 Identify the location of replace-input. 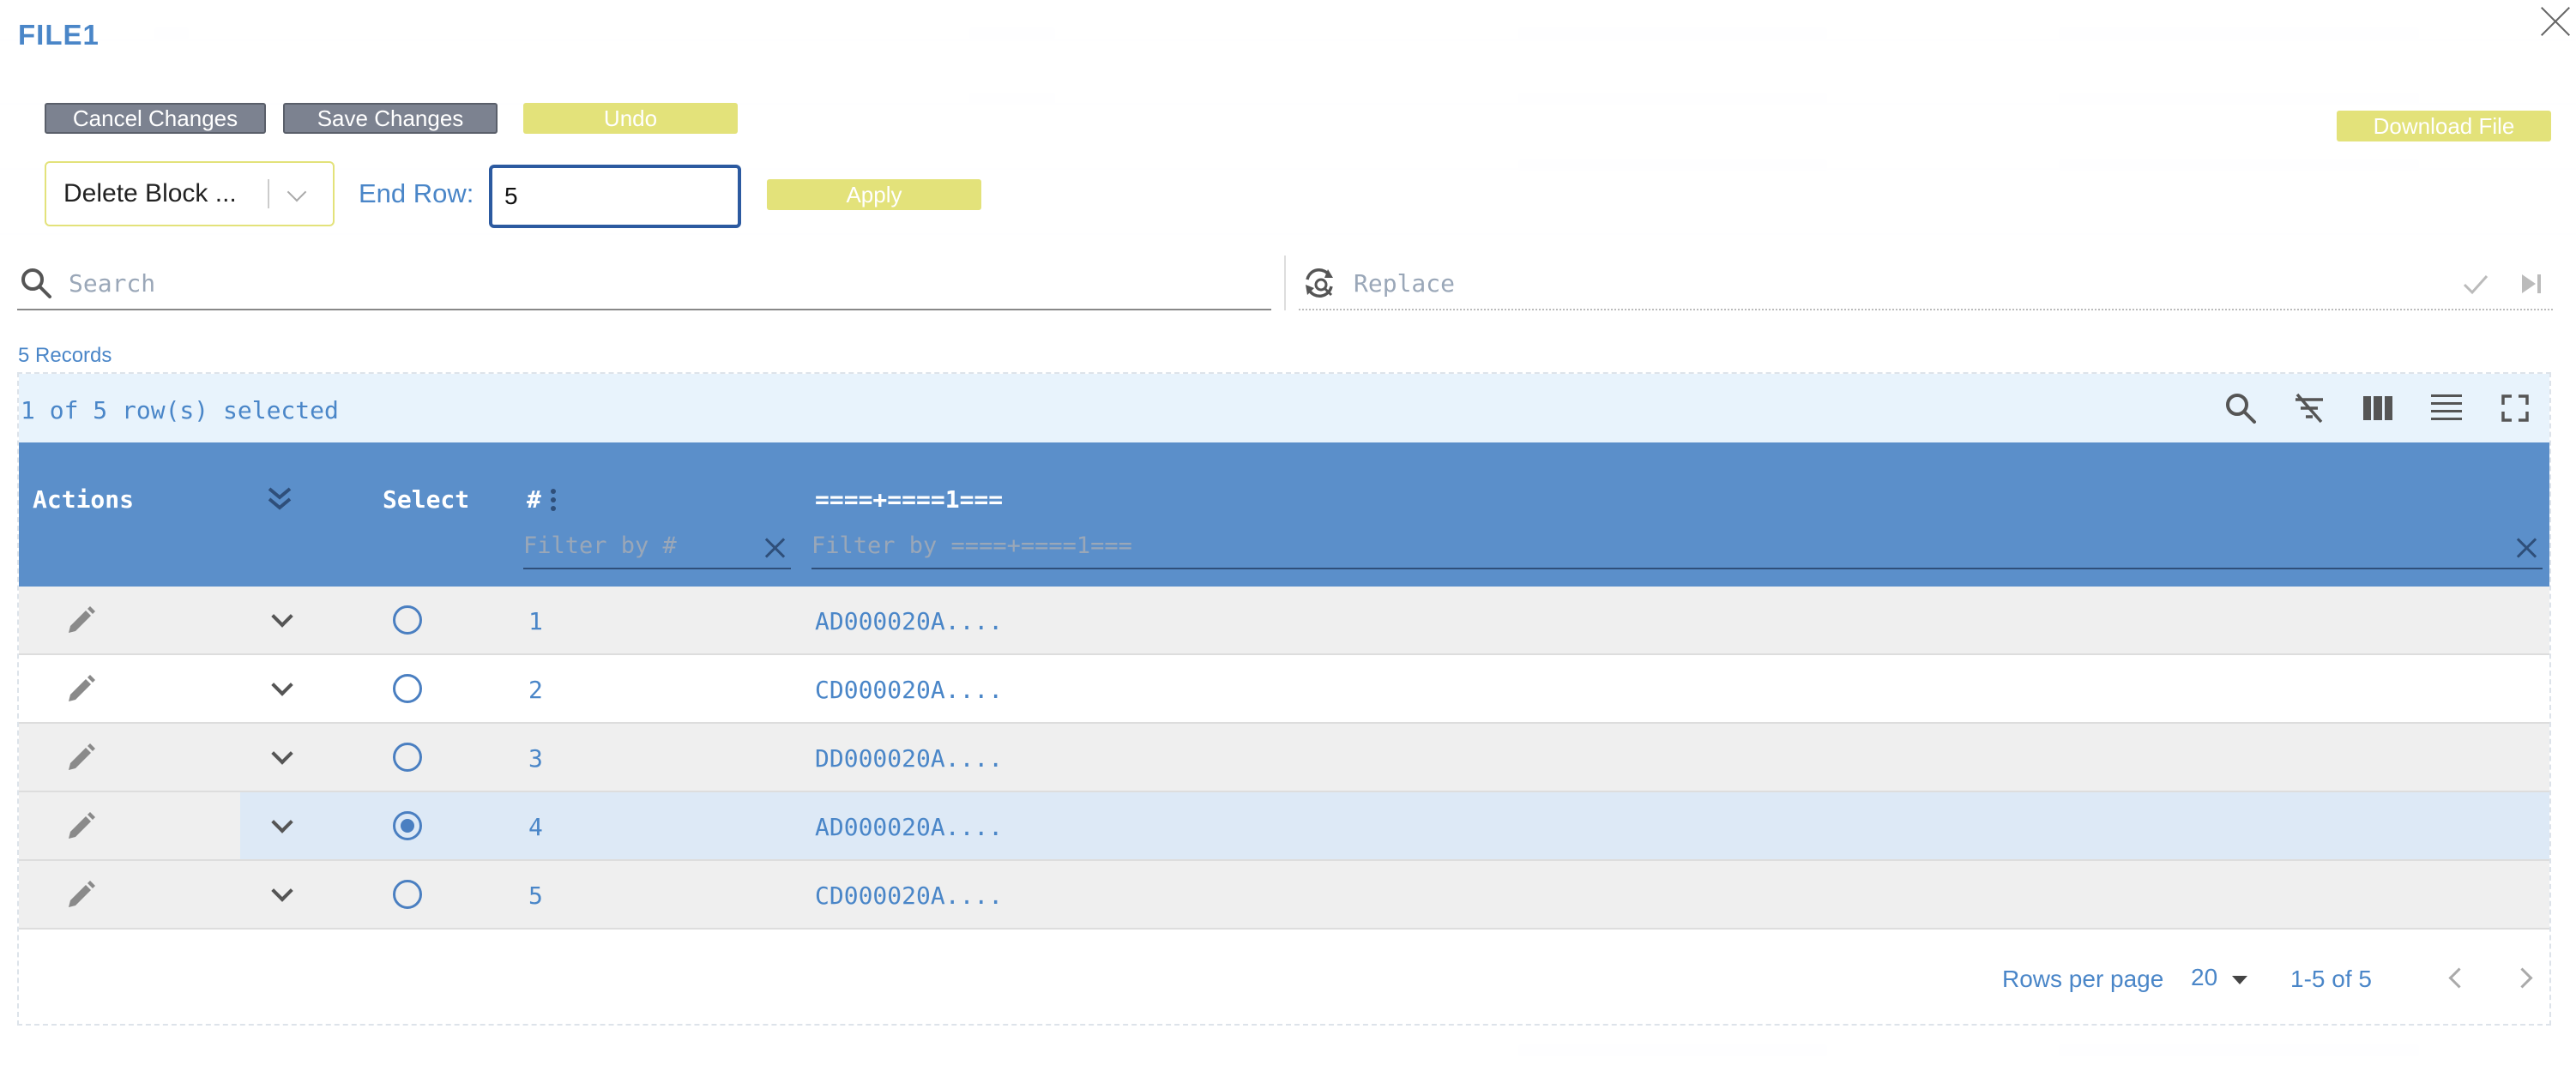
(1868, 283).